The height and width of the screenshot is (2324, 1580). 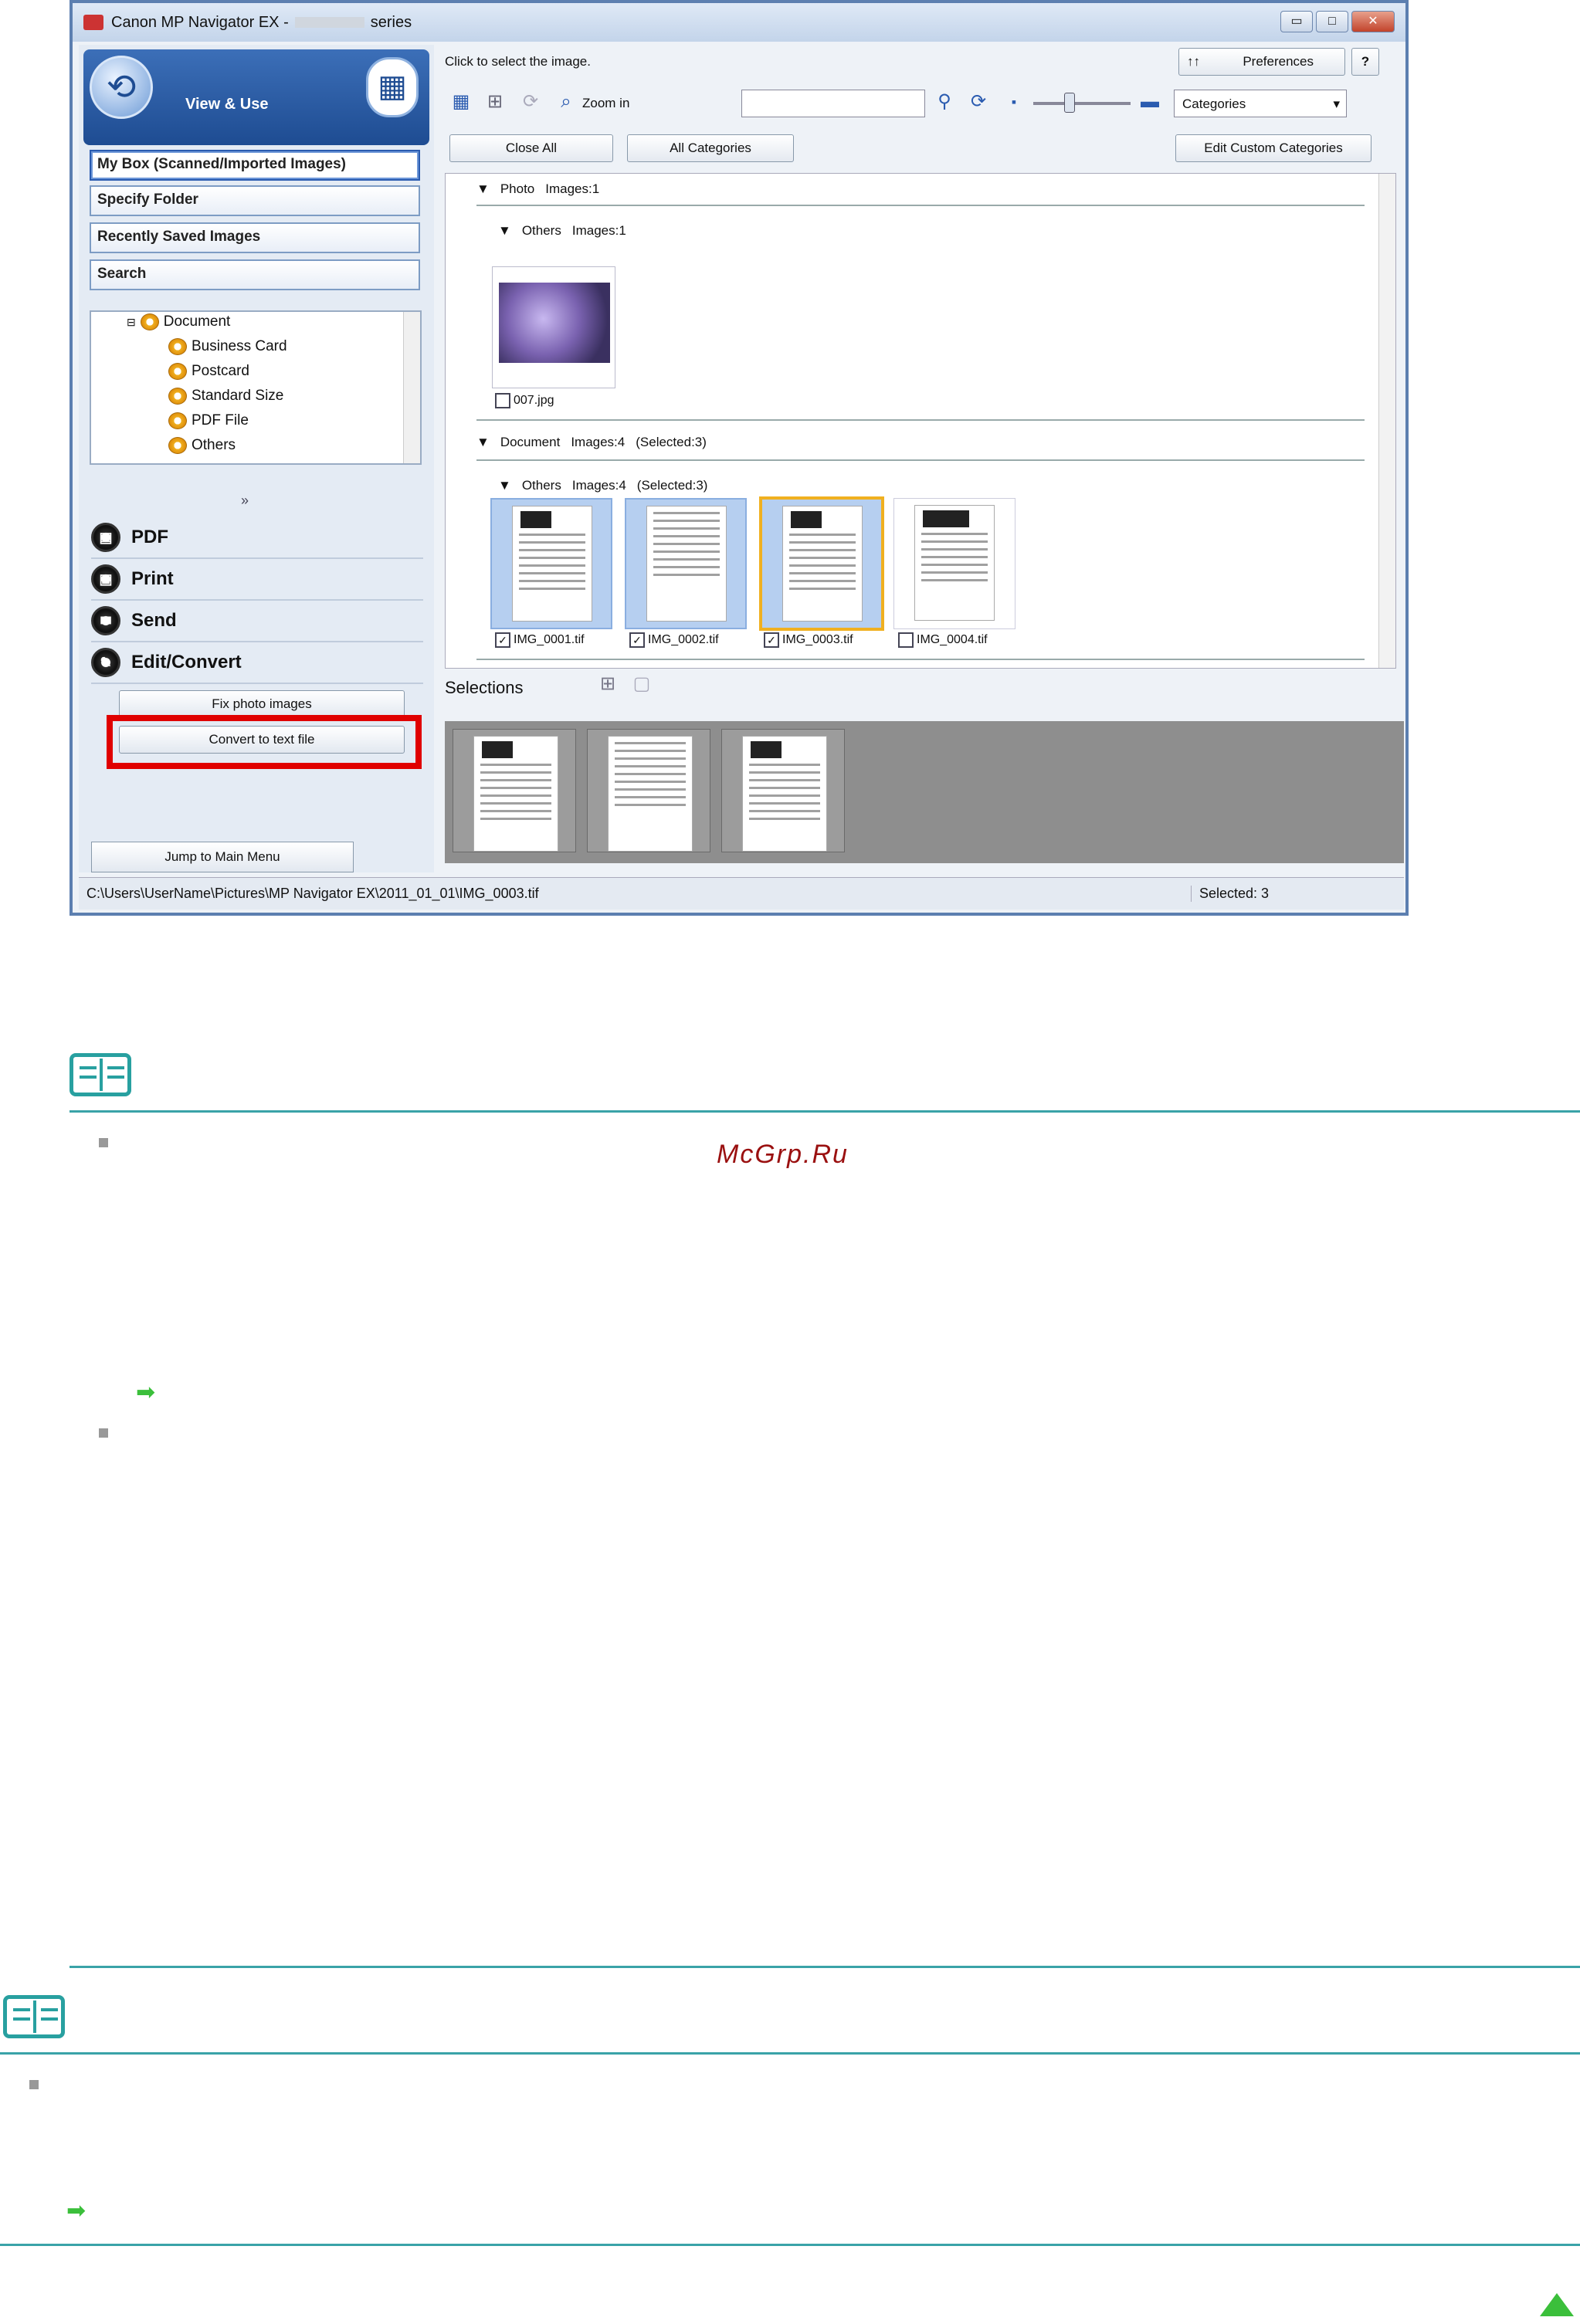 I want to click on nav-specify-folder: Specify Folder, so click(x=255, y=200).